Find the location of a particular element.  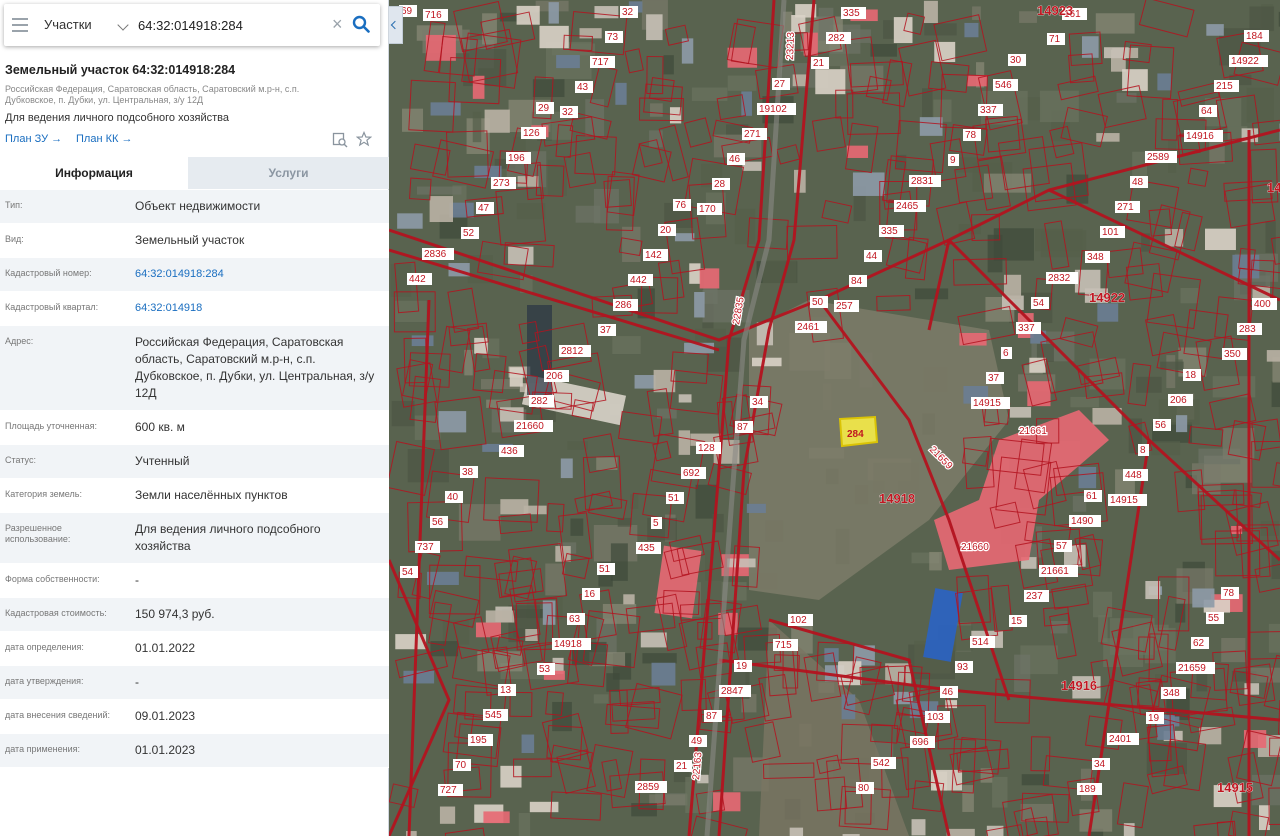

plan-zu-link: План ЗУ → is located at coordinates (33, 139).